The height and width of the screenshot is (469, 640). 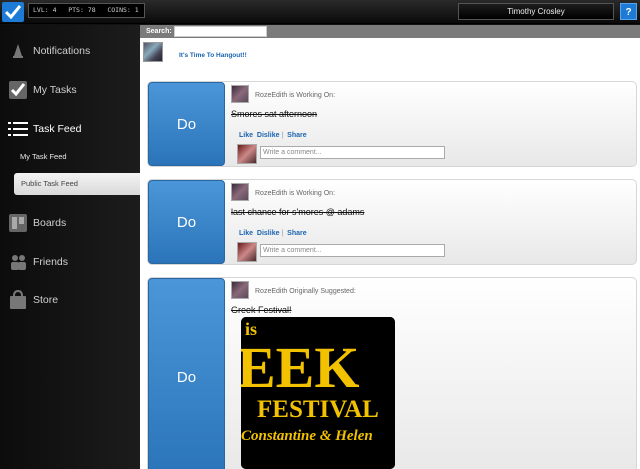 What do you see at coordinates (70, 223) in the screenshot?
I see `sidebar-item-boards: Boards` at bounding box center [70, 223].